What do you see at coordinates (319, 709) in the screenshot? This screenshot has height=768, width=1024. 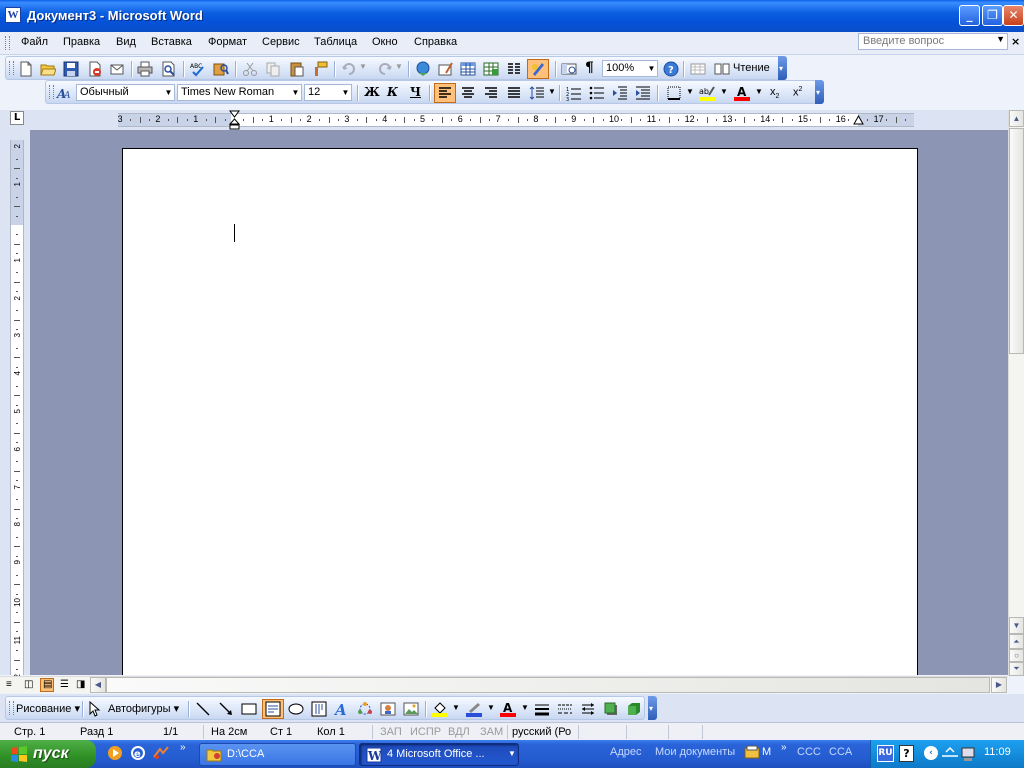 I see `vertical-textbox-icon` at bounding box center [319, 709].